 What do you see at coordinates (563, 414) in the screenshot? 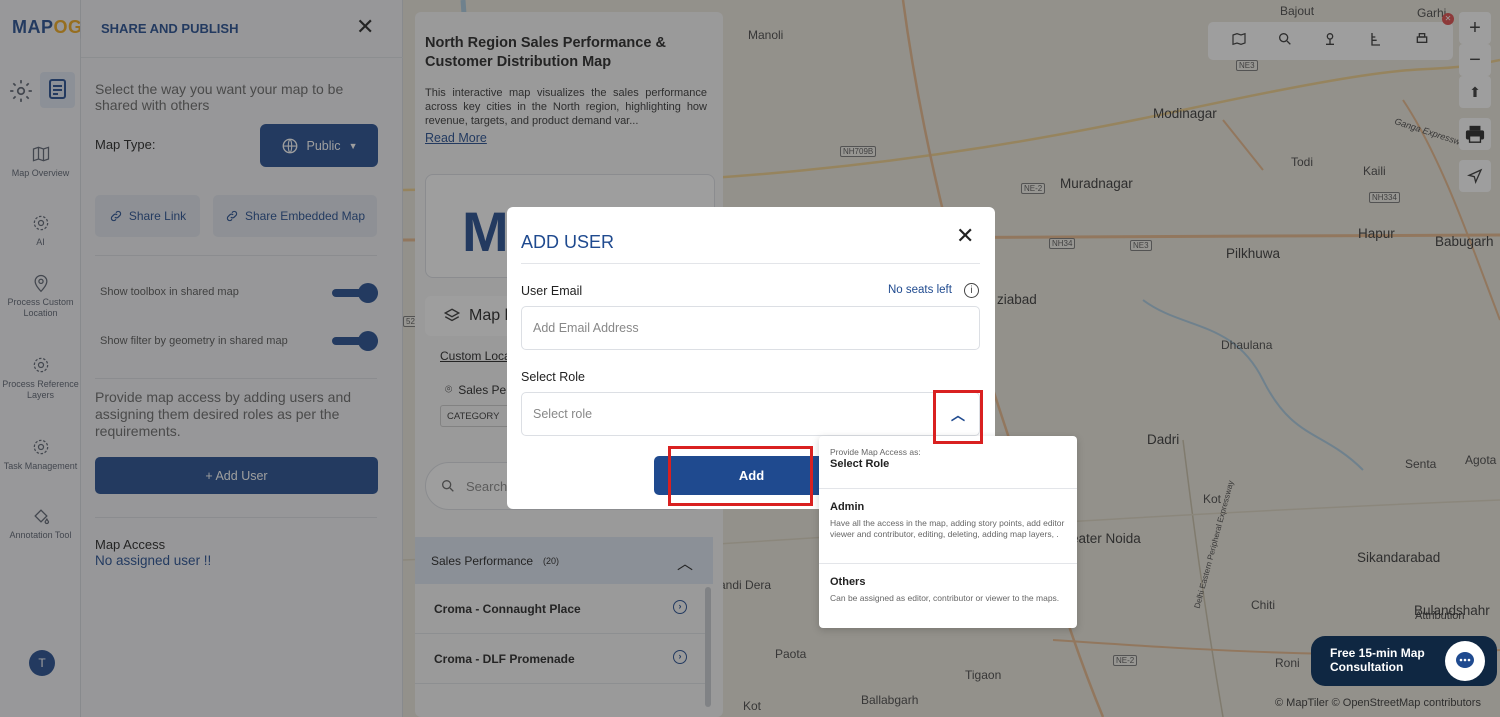
I see `role-placeholder: Select role` at bounding box center [563, 414].